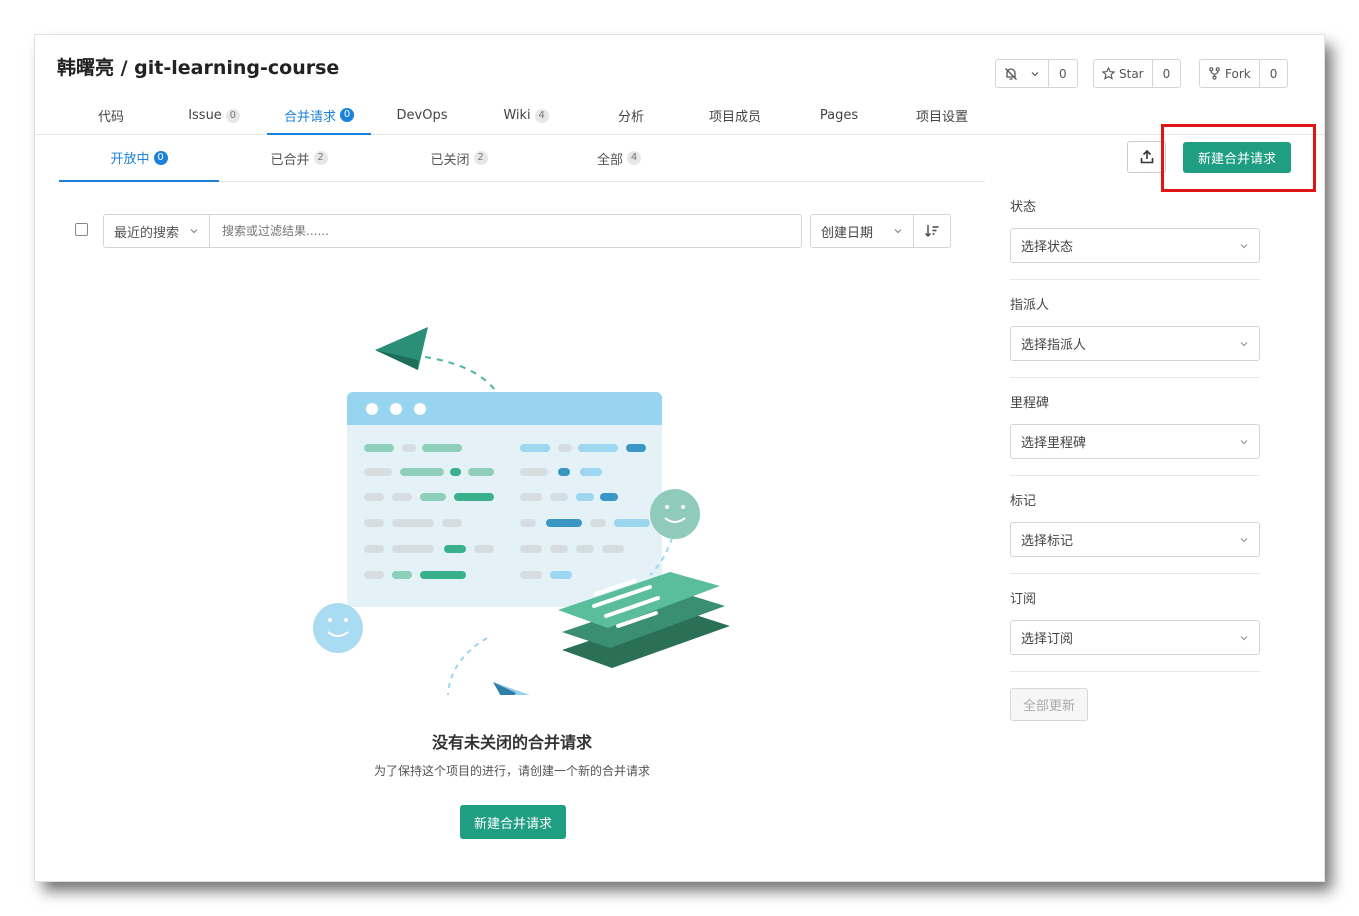 The height and width of the screenshot is (916, 1359). What do you see at coordinates (1108, 73) in the screenshot?
I see `star-icon` at bounding box center [1108, 73].